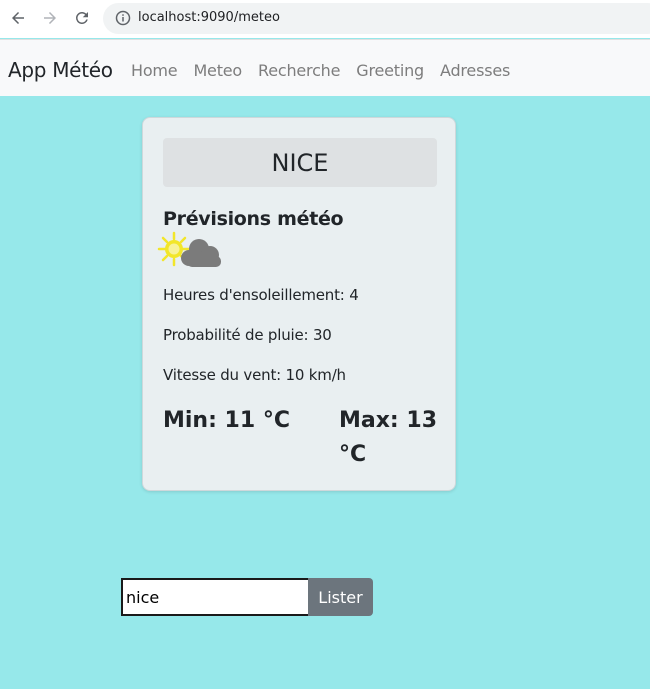 The height and width of the screenshot is (689, 650). I want to click on sun-cloud-icon, so click(189, 249).